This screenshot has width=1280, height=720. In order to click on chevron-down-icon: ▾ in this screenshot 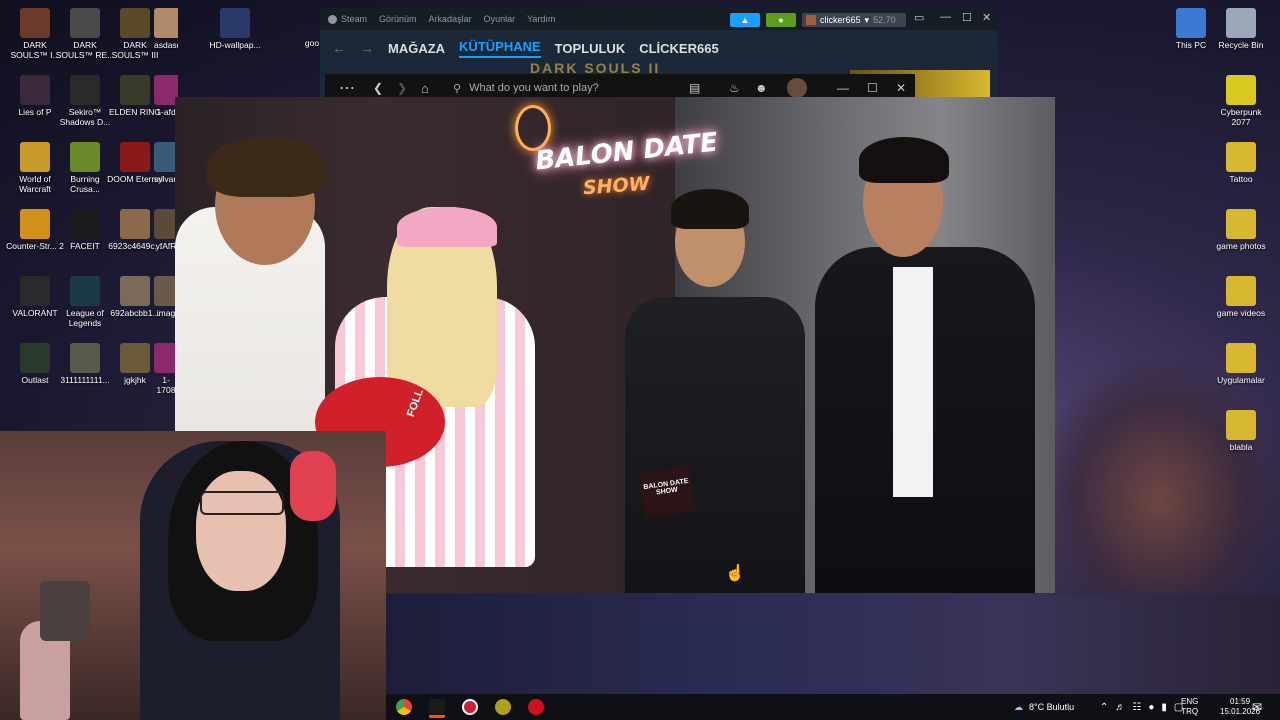, I will do `click(867, 19)`.